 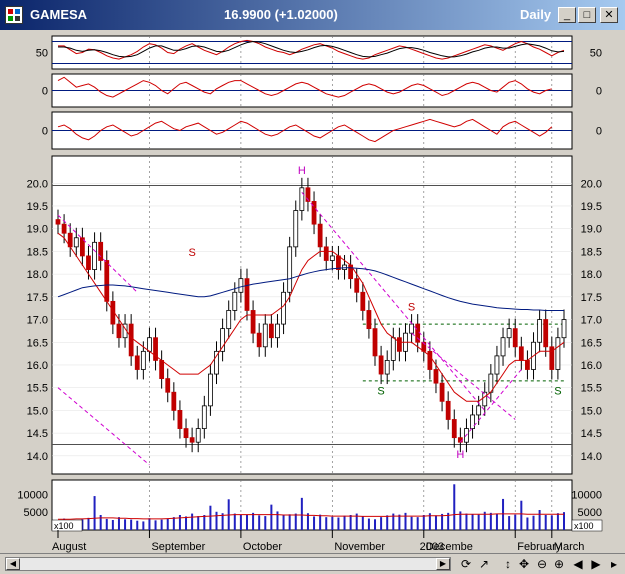 I want to click on maximize-button: □, so click(x=587, y=15).